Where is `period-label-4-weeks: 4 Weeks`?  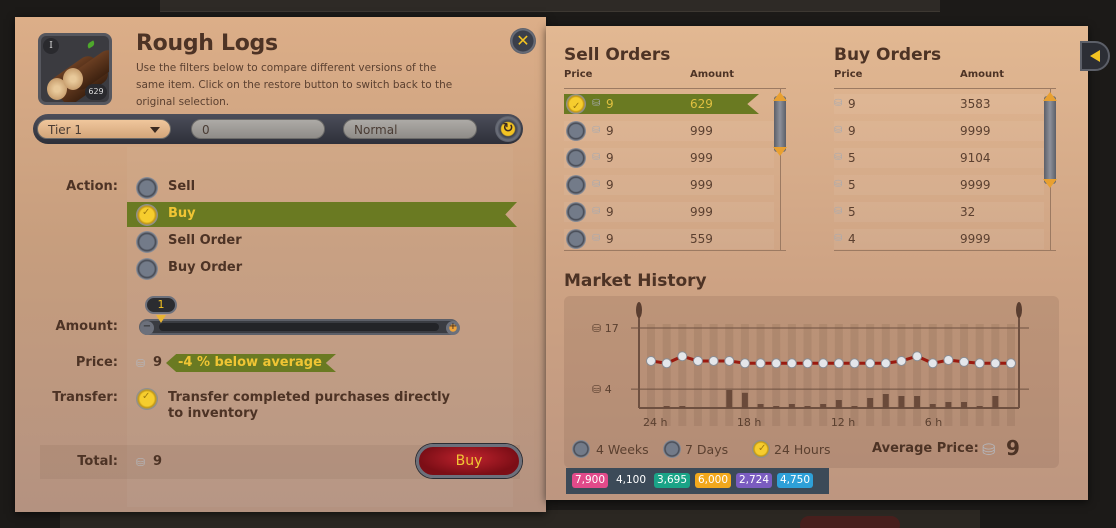 period-label-4-weeks: 4 Weeks is located at coordinates (622, 449).